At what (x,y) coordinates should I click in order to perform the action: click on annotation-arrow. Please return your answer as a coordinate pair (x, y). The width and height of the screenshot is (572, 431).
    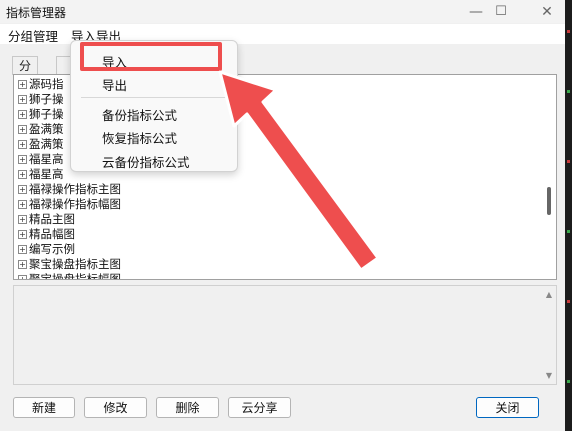
    Looking at the image, I should click on (299, 171).